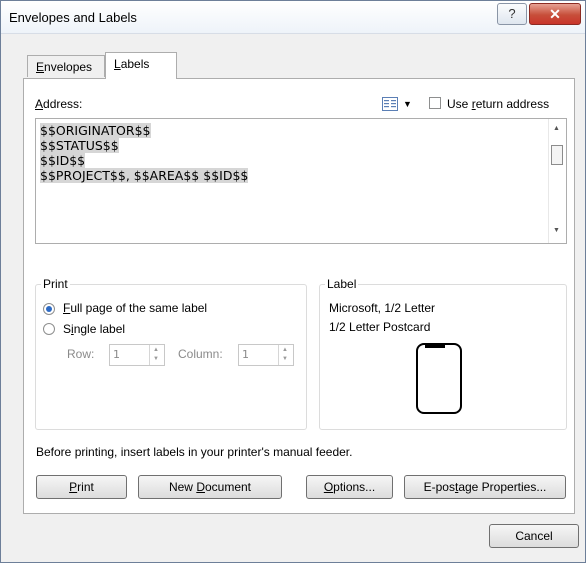 The width and height of the screenshot is (586, 563). Describe the element at coordinates (200, 487) in the screenshot. I see `new-document-accel: D` at that location.